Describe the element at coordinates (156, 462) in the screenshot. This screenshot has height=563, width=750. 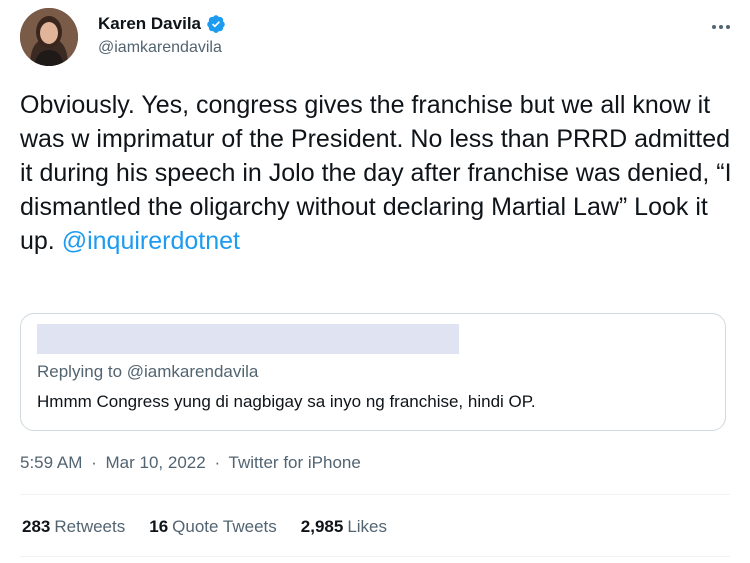
I see `tweet-date: Mar 10, 2022` at that location.